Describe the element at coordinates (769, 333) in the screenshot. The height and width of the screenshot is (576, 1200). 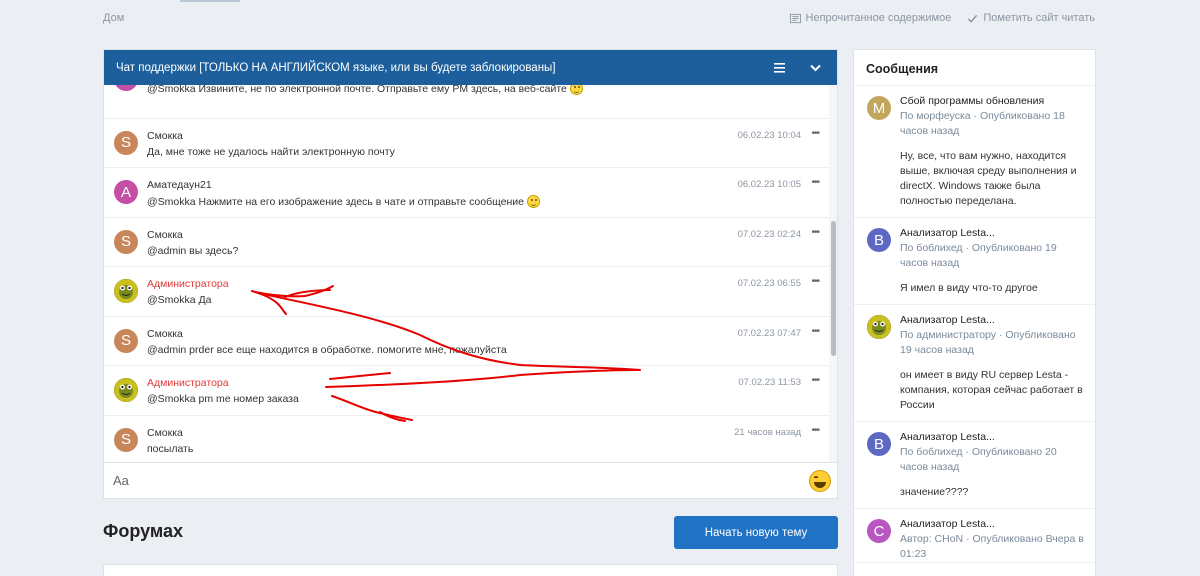
I see `message-time: 07.02.23 07:47` at that location.